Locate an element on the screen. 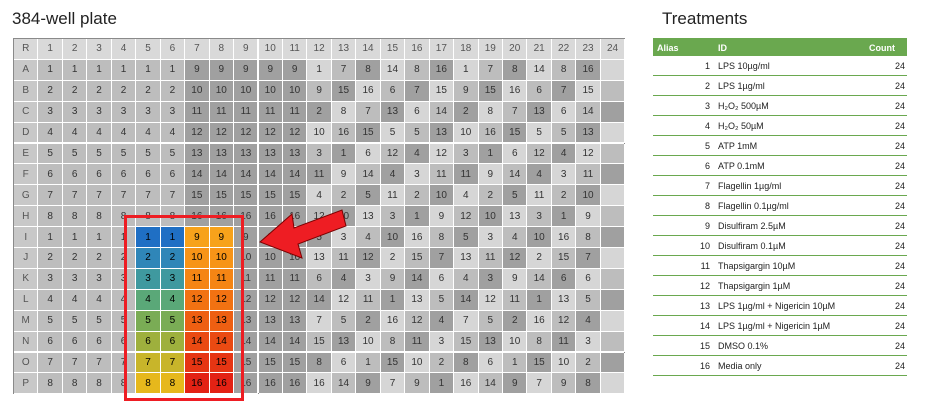  column-header: 10 is located at coordinates (270, 49).